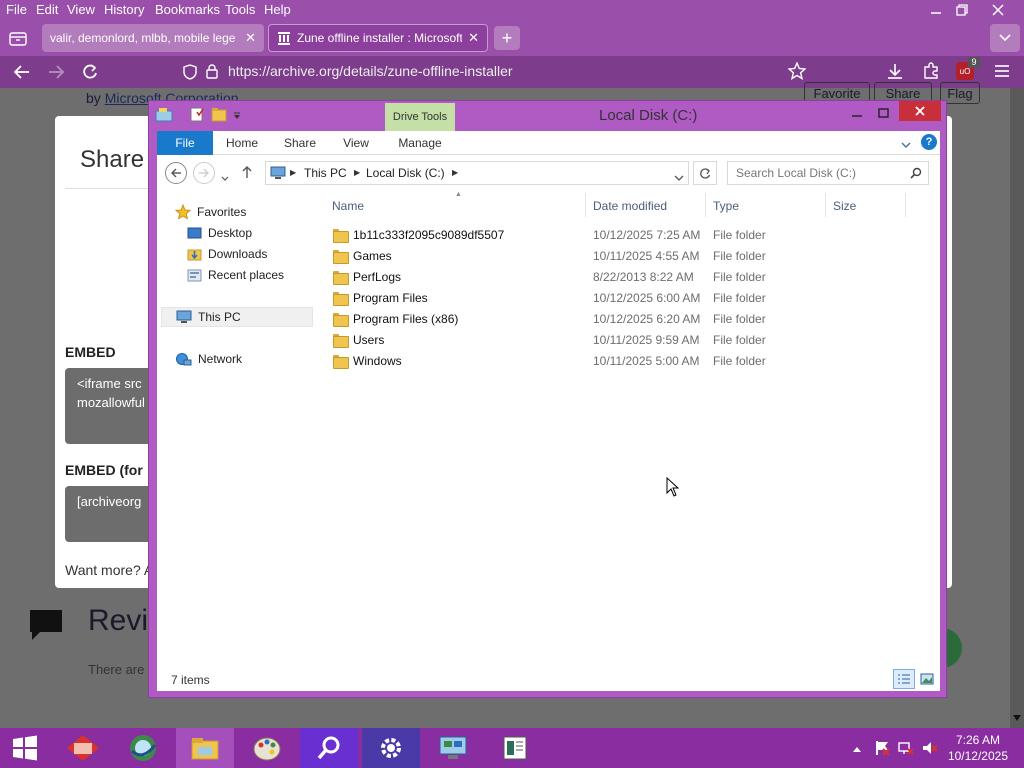 Image resolution: width=1024 pixels, height=768 pixels. Describe the element at coordinates (477, 173) in the screenshot. I see `address-bar: ▶ This PC ▶ Local Disk (C:) ▶` at that location.